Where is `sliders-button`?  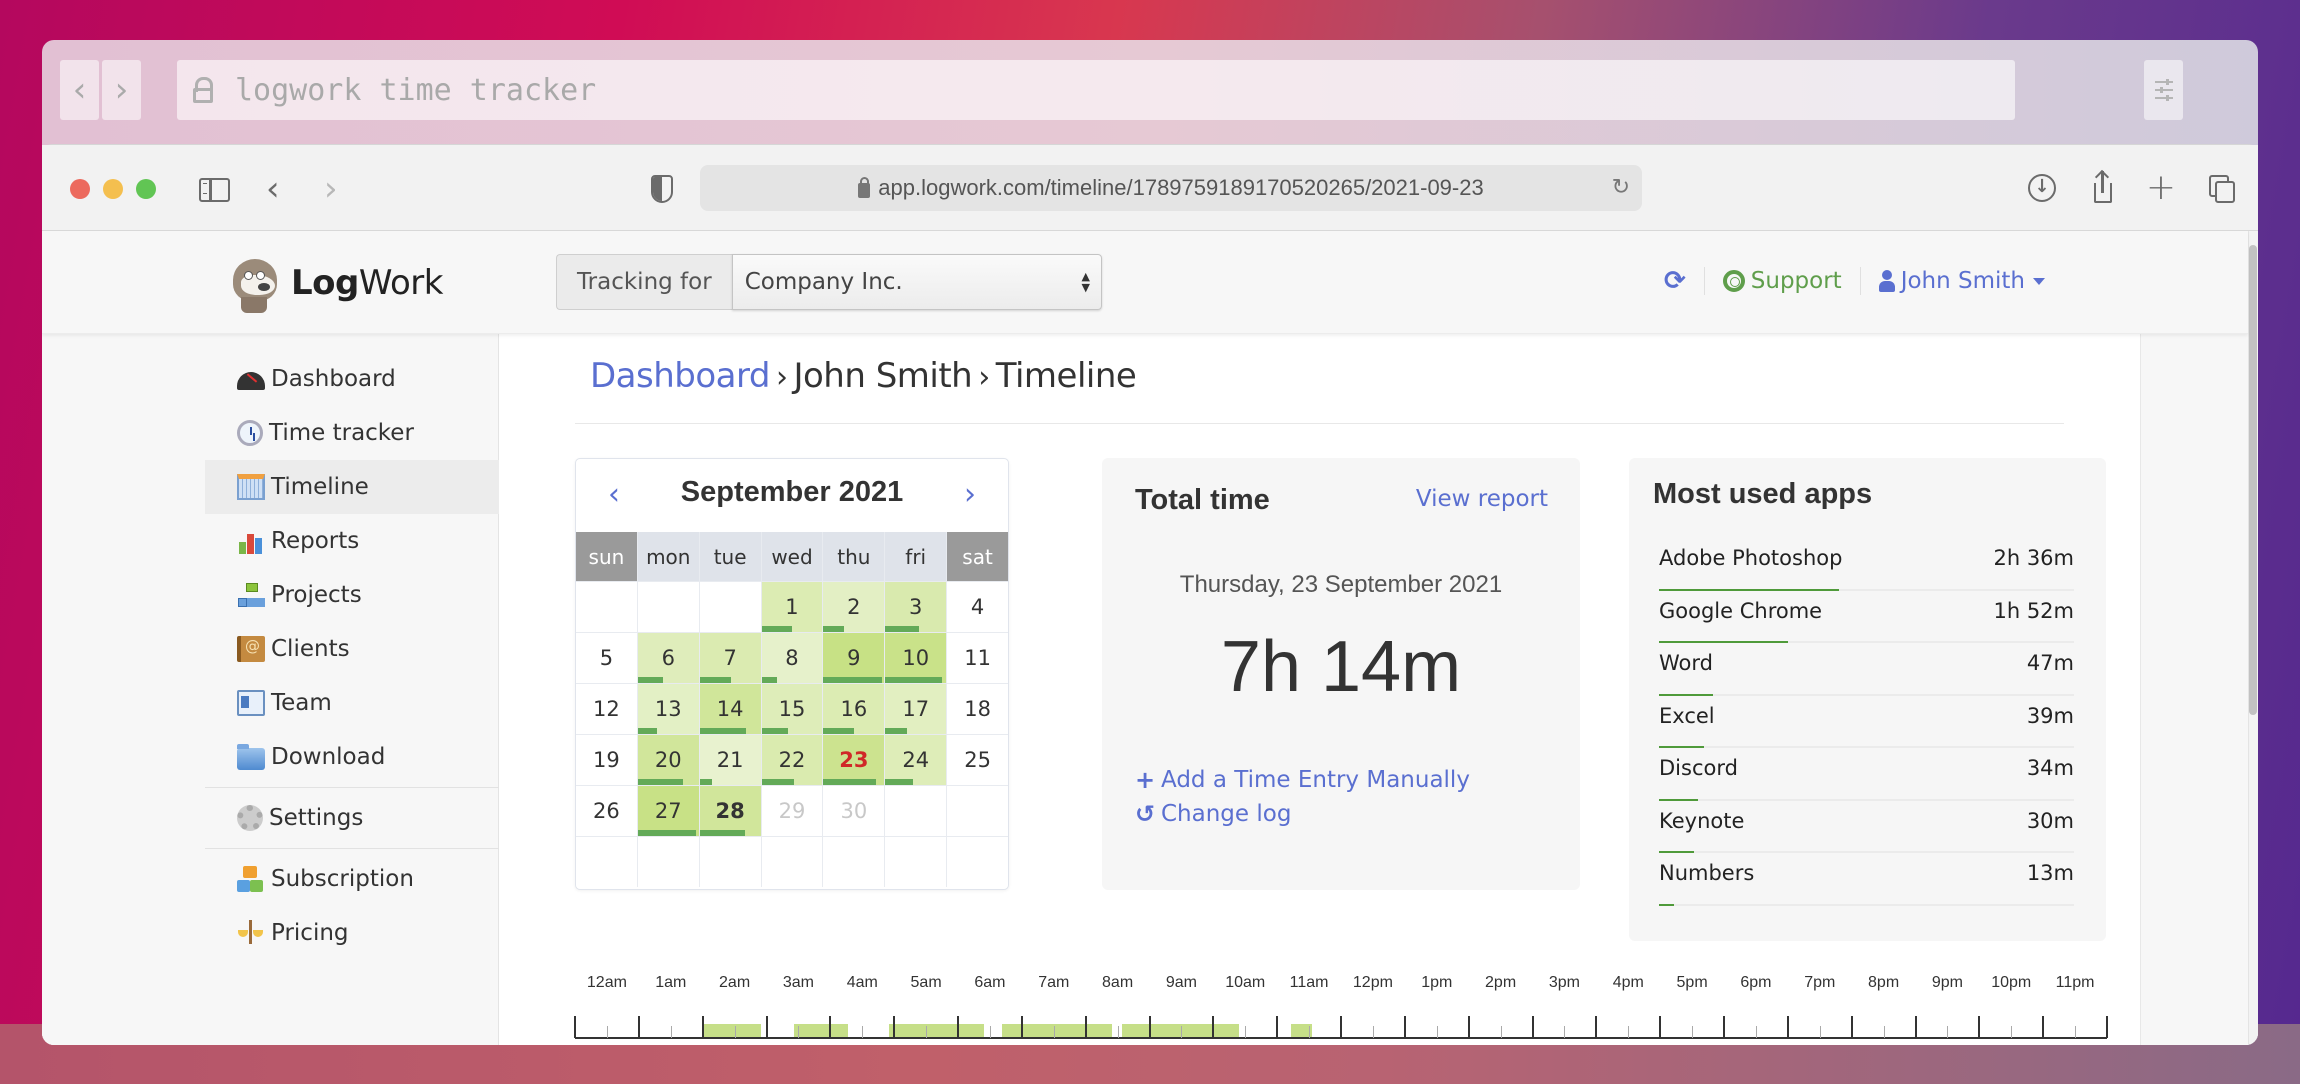
sliders-button is located at coordinates (2163, 90).